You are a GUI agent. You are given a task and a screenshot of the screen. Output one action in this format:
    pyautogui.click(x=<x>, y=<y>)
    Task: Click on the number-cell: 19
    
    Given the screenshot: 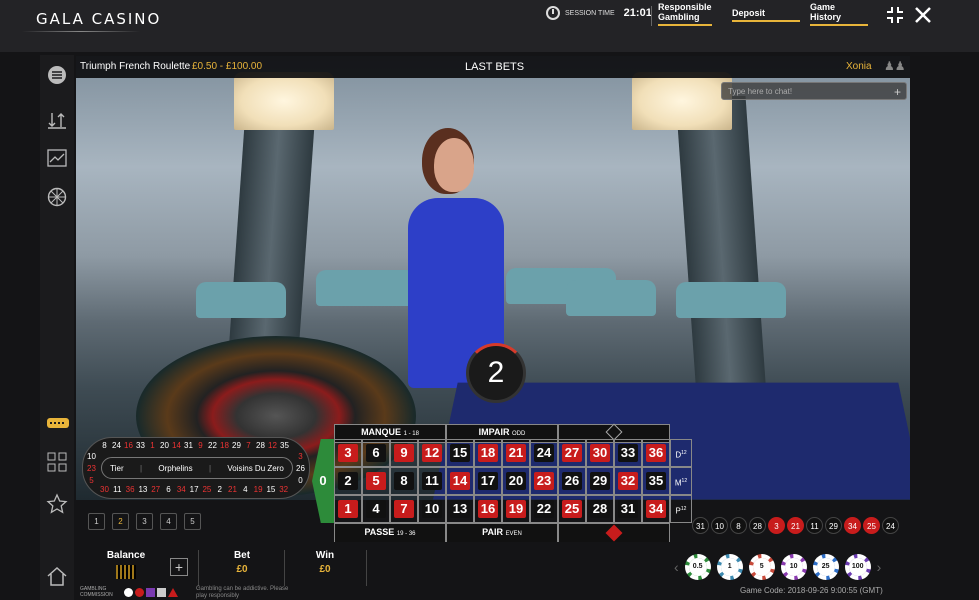 What is the action you would take?
    pyautogui.click(x=516, y=509)
    